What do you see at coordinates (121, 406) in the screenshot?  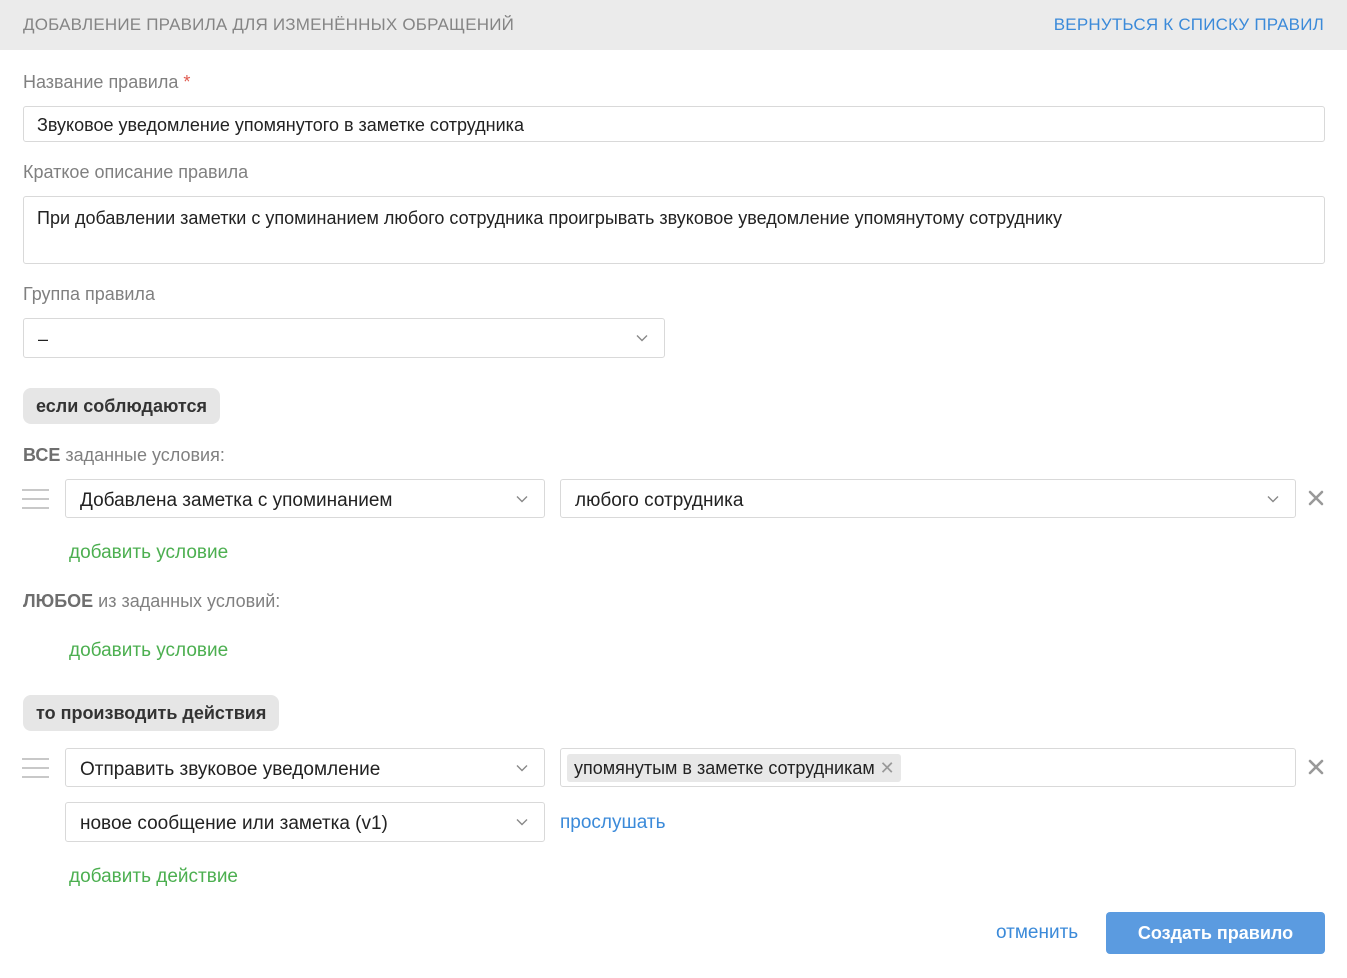 I see `conditions-section-pill: если соблюдаются` at bounding box center [121, 406].